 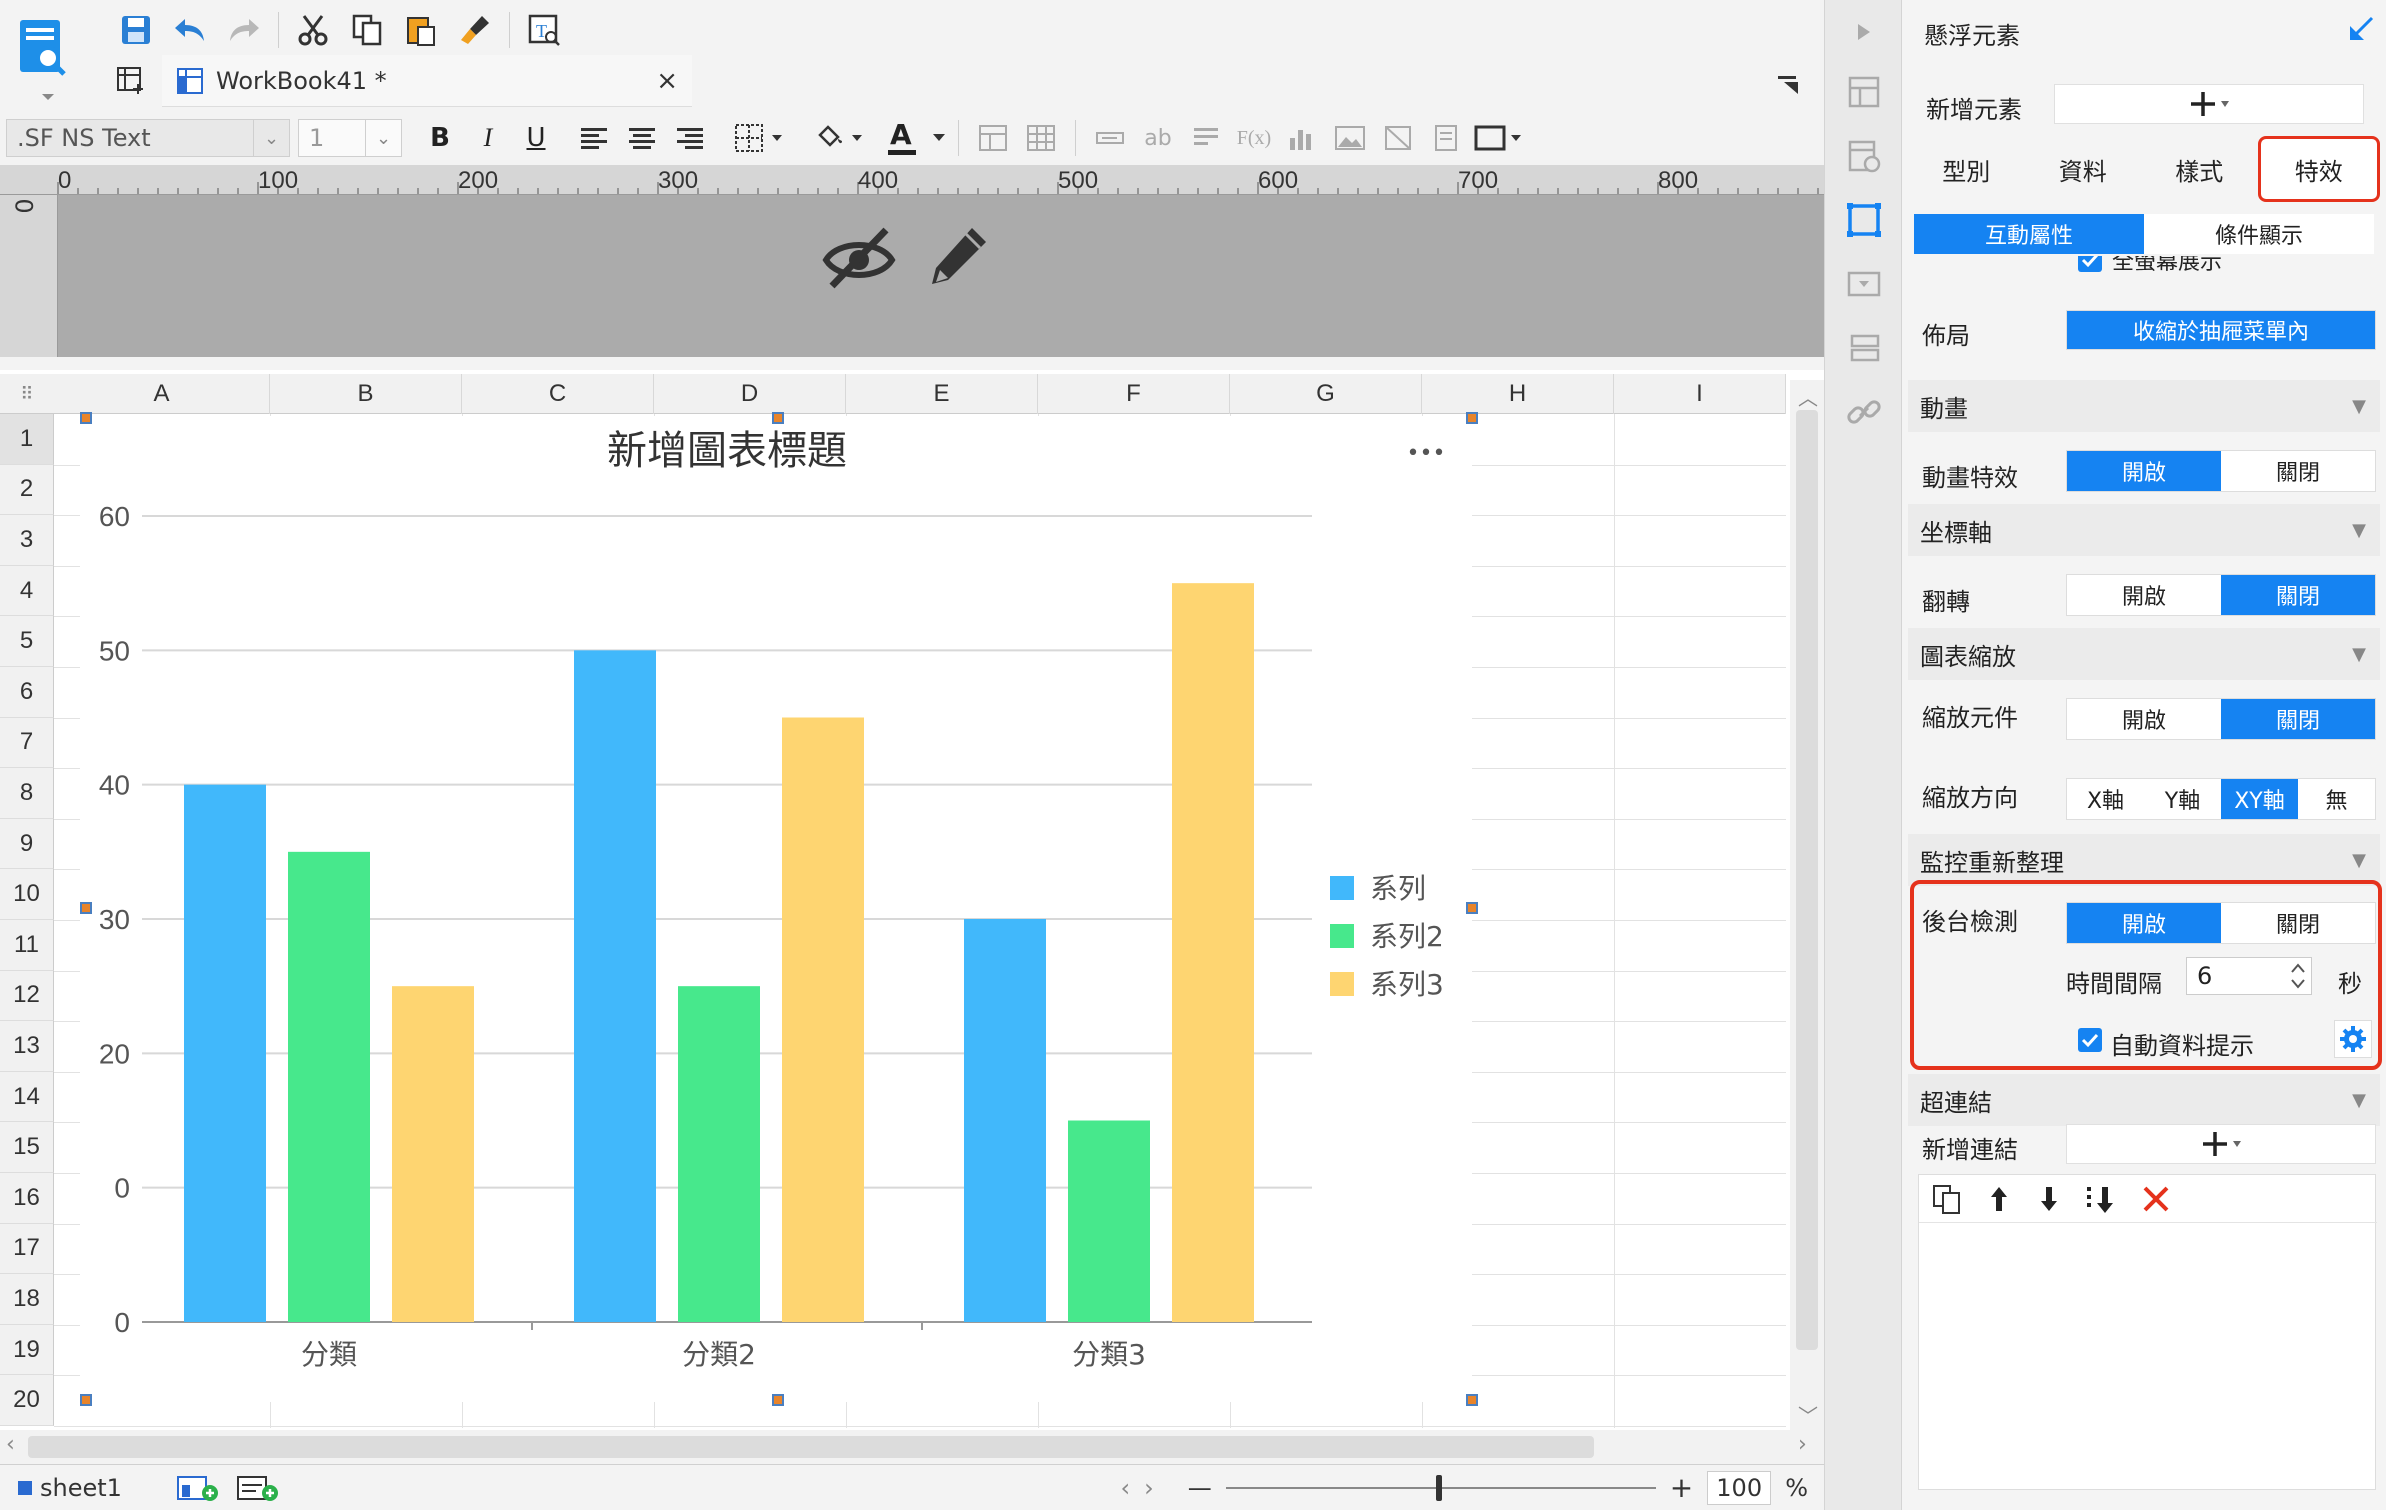 What do you see at coordinates (148, 138) in the screenshot?
I see `font-family-select: .SF NS Text ⌄` at bounding box center [148, 138].